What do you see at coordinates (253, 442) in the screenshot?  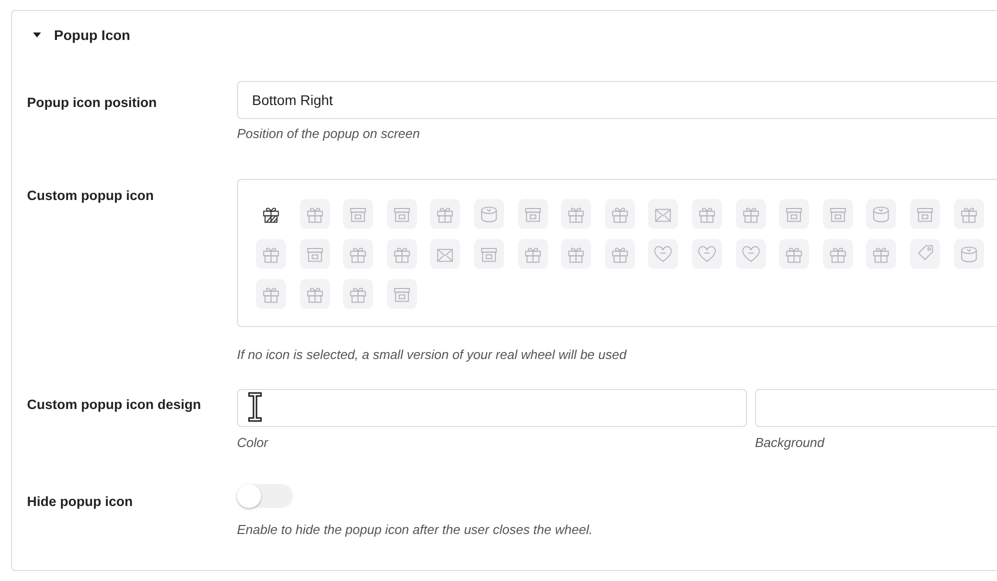 I see `field-caption: Color` at bounding box center [253, 442].